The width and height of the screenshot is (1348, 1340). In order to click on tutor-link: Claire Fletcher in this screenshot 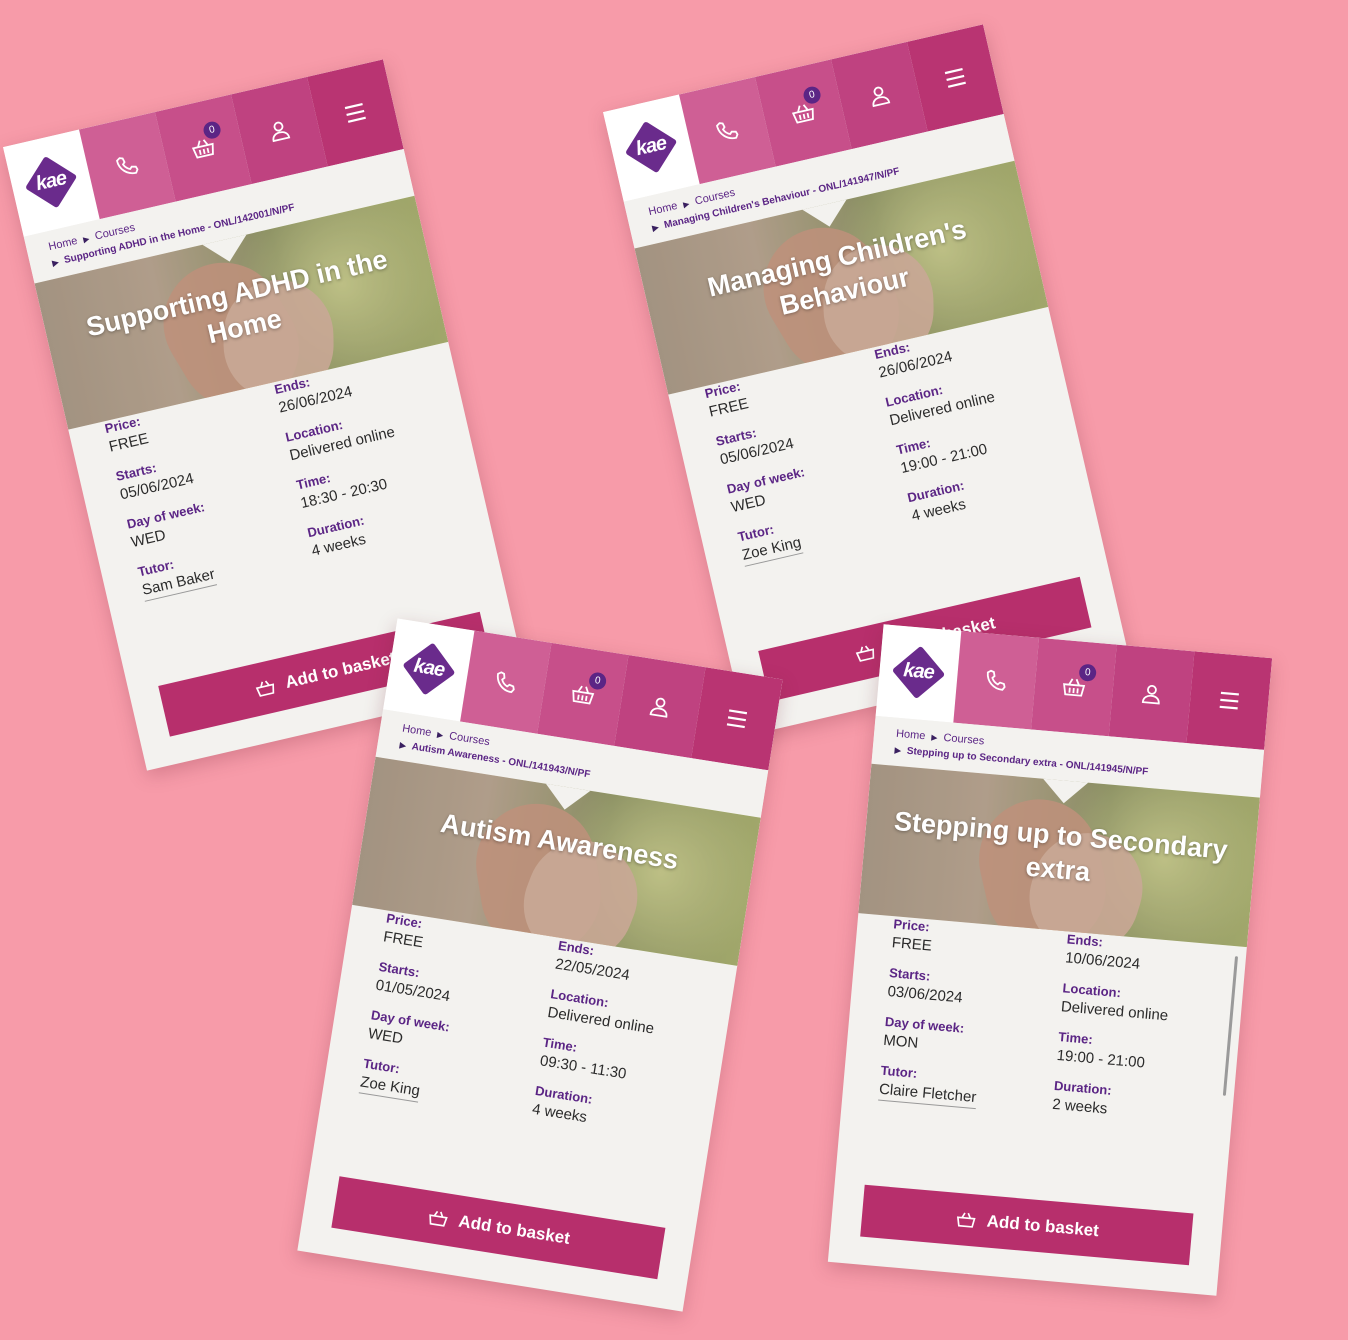, I will do `click(927, 1095)`.